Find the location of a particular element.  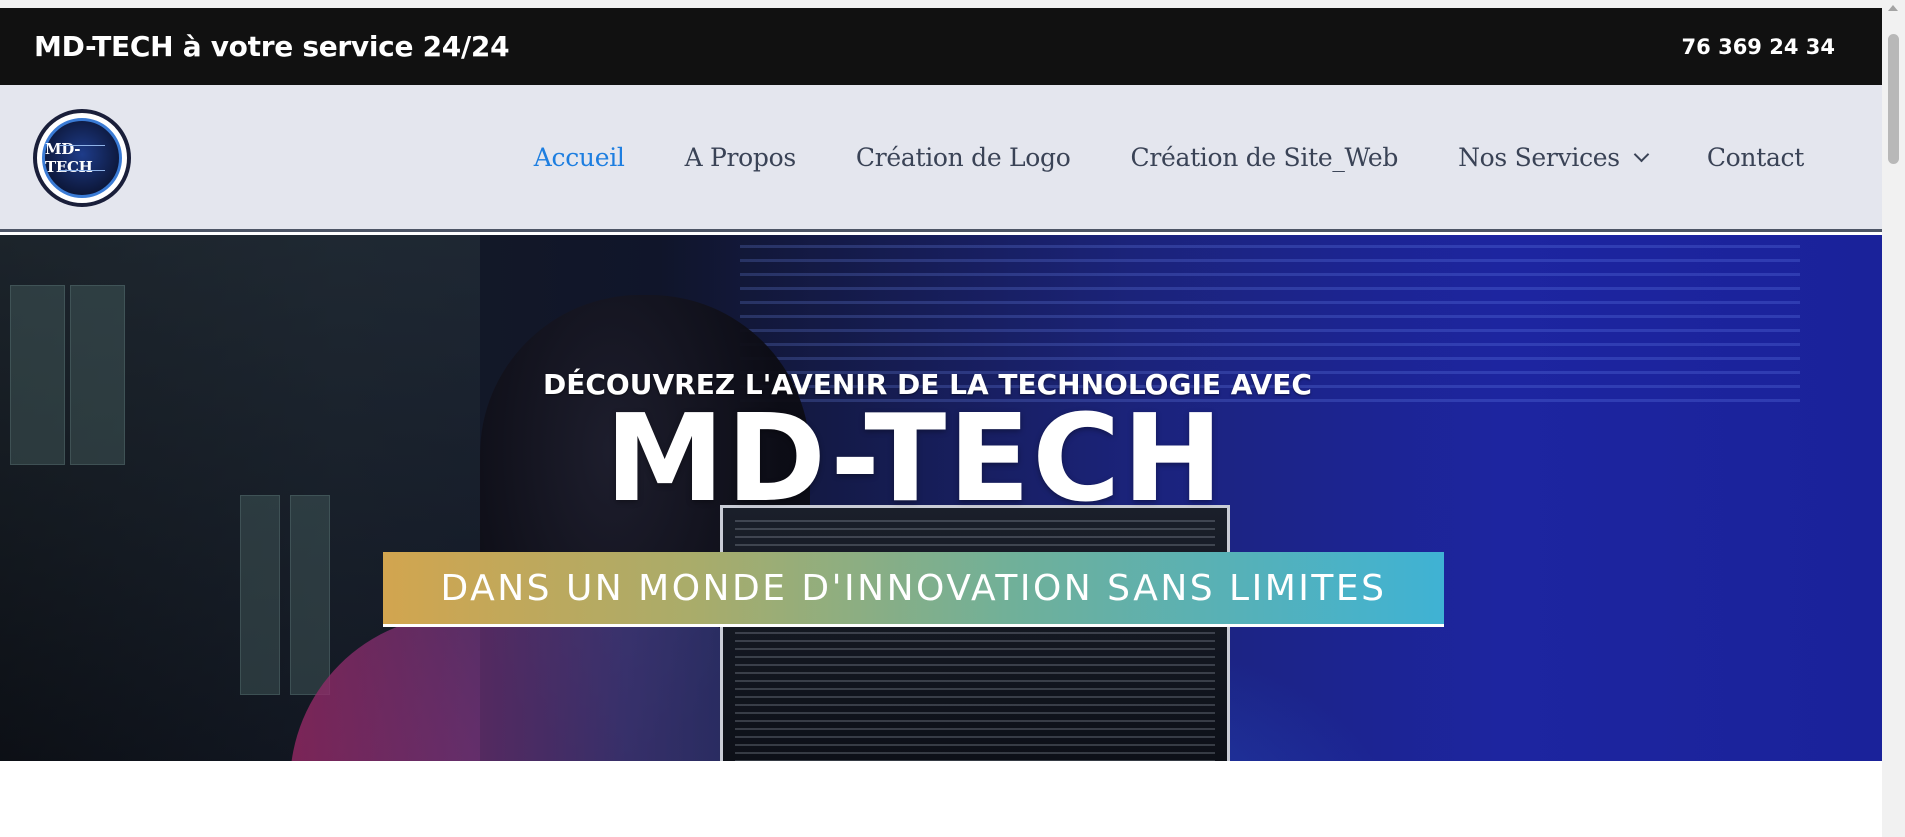

hero-title: MD-TECH is located at coordinates (915, 459).